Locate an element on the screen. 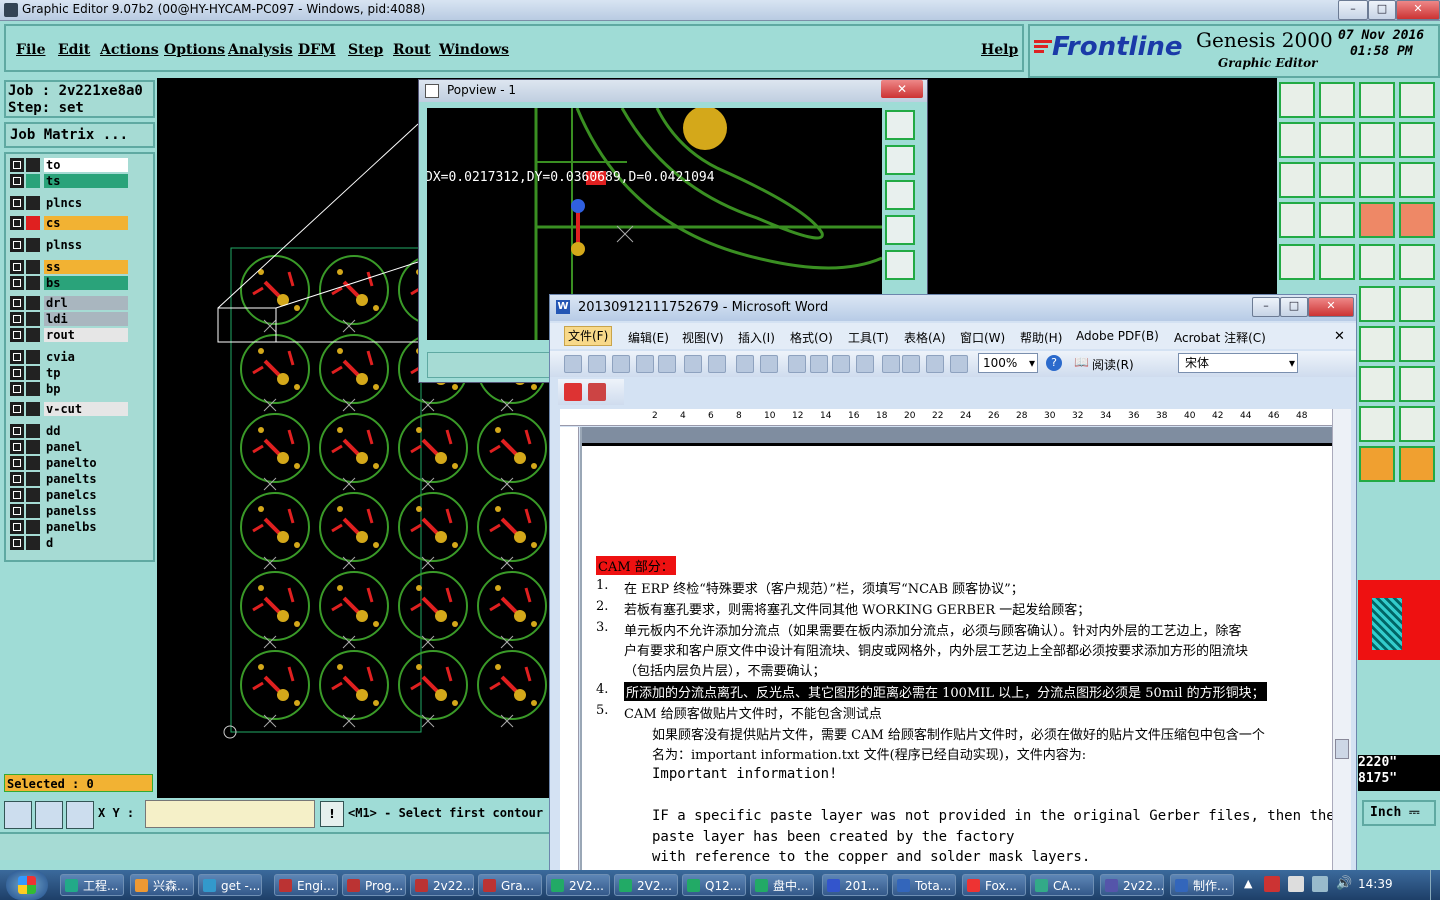 Image resolution: width=1440 pixels, height=900 pixels. preview-icon is located at coordinates (717, 364).